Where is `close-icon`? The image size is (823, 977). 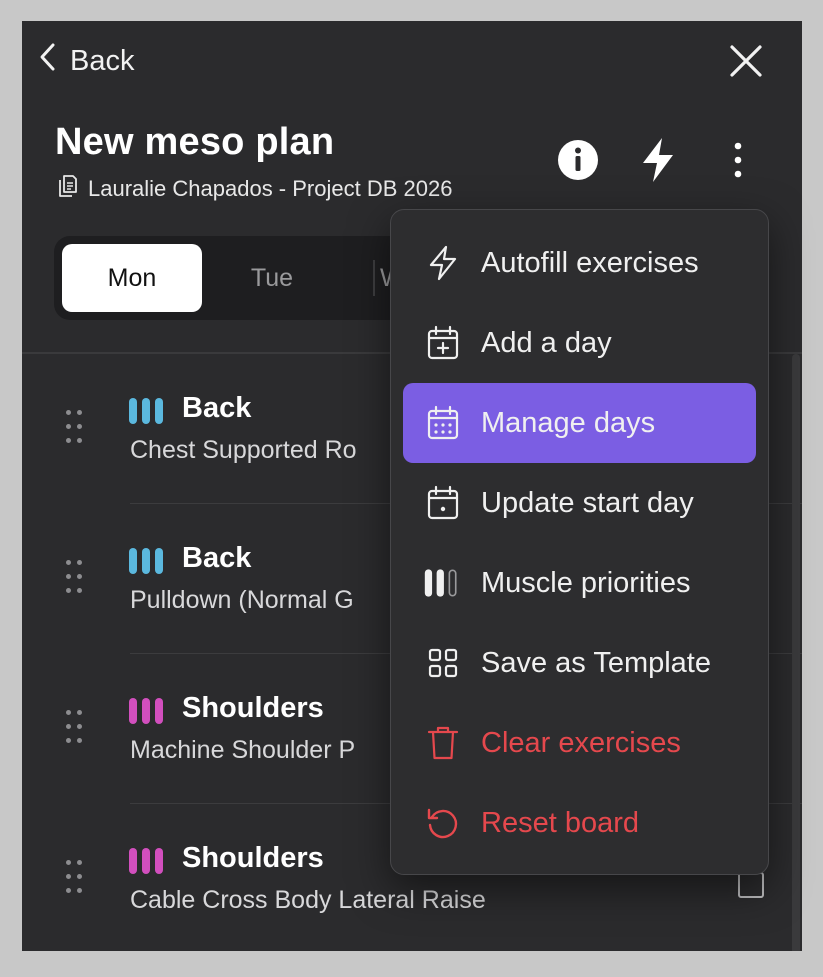
close-icon is located at coordinates (746, 63).